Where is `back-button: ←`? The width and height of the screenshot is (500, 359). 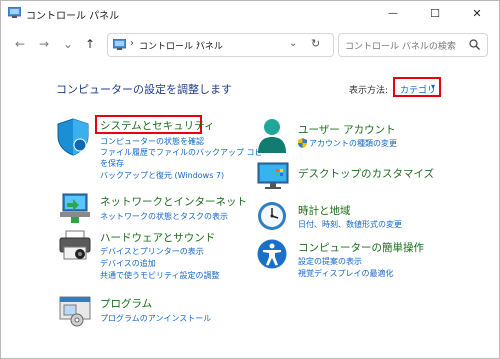 back-button: ← is located at coordinates (20, 44).